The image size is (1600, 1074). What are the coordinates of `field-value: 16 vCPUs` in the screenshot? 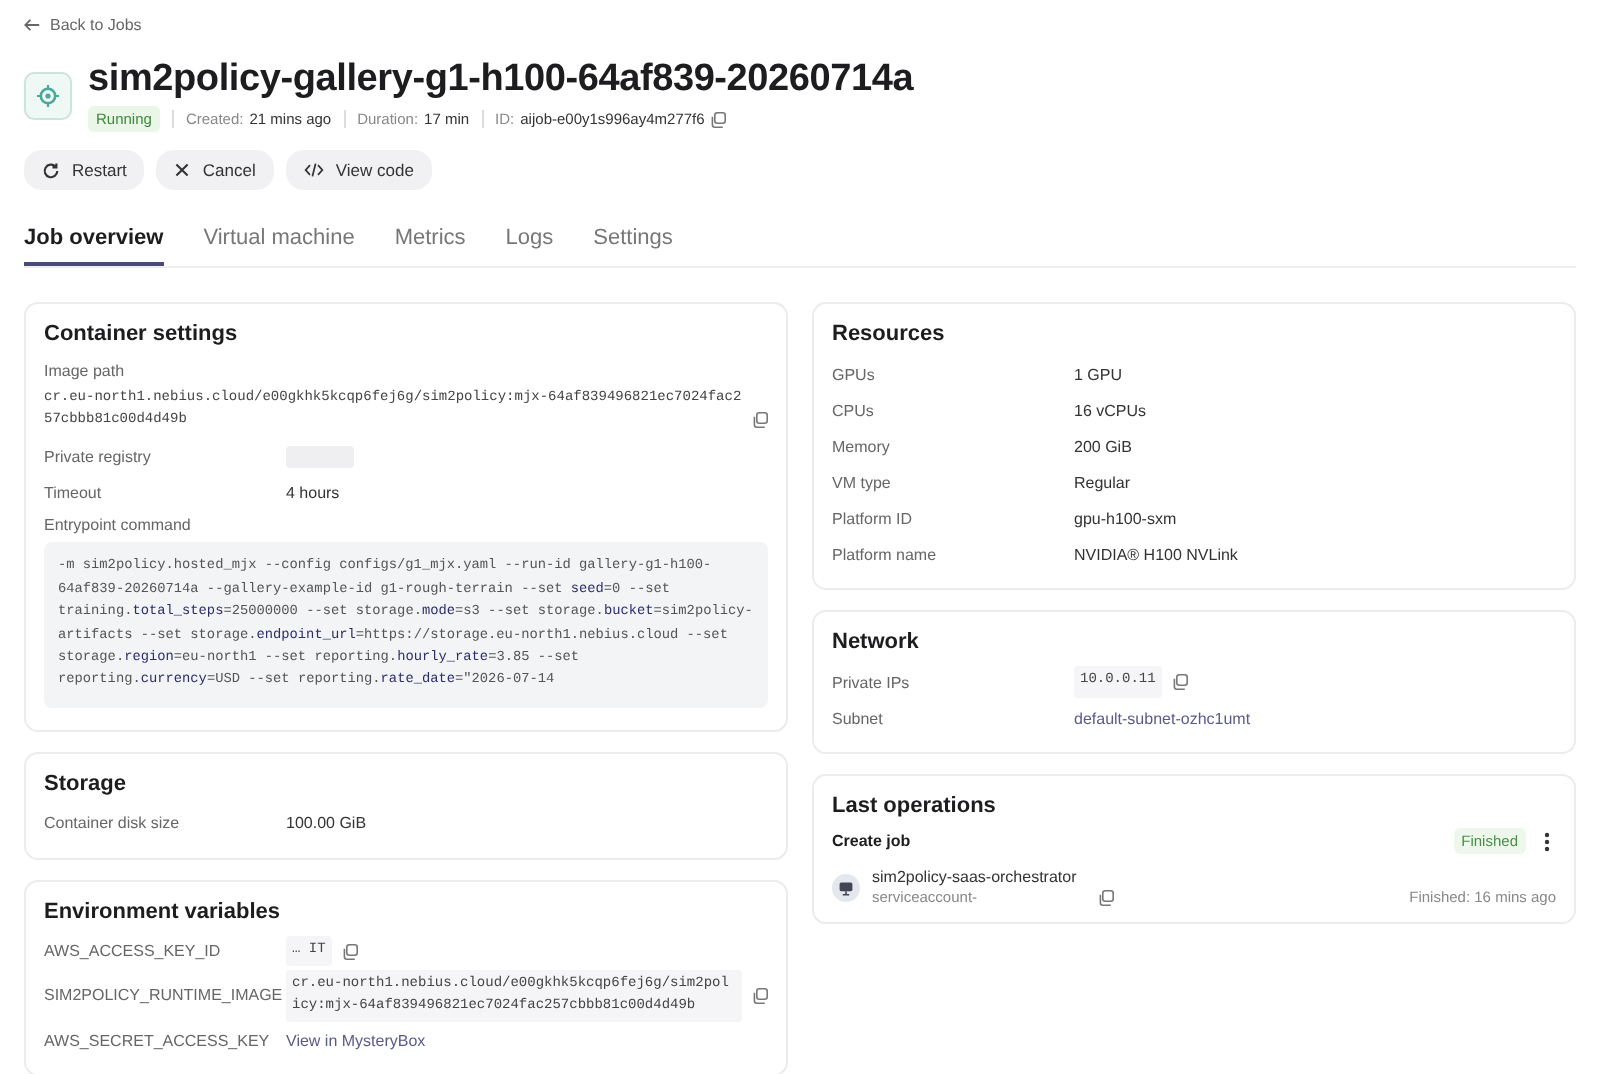 It's located at (1111, 410).